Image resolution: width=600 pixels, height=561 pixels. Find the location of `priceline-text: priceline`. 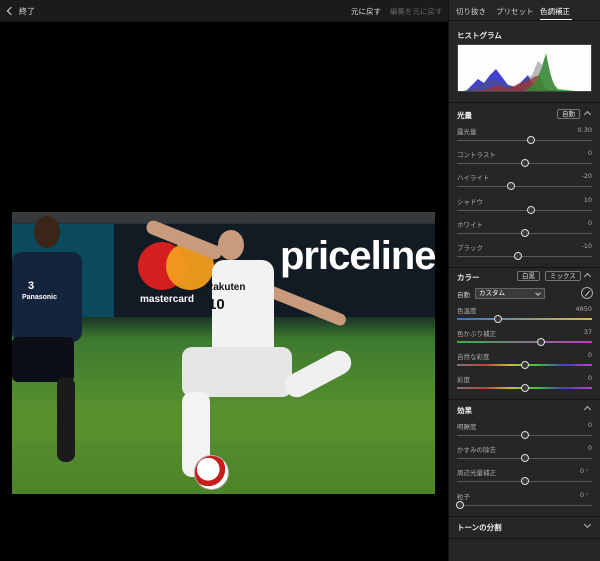

priceline-text: priceline is located at coordinates (357, 256).